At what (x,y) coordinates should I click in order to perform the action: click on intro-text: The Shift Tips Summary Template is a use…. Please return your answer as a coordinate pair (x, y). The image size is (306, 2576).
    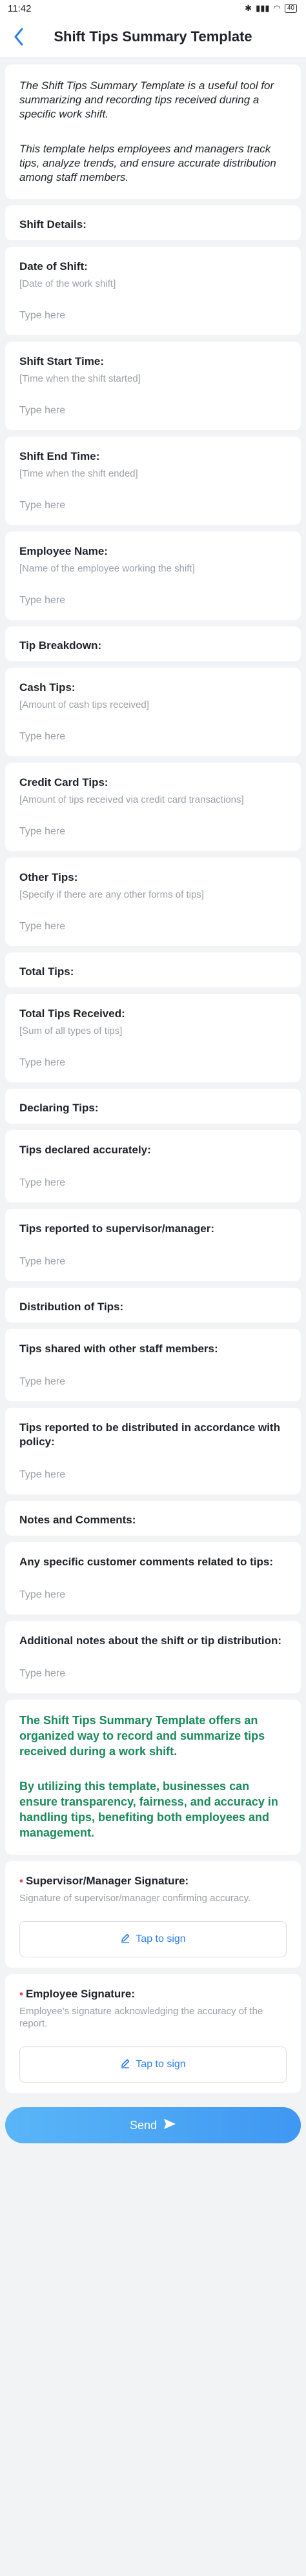
    Looking at the image, I should click on (146, 99).